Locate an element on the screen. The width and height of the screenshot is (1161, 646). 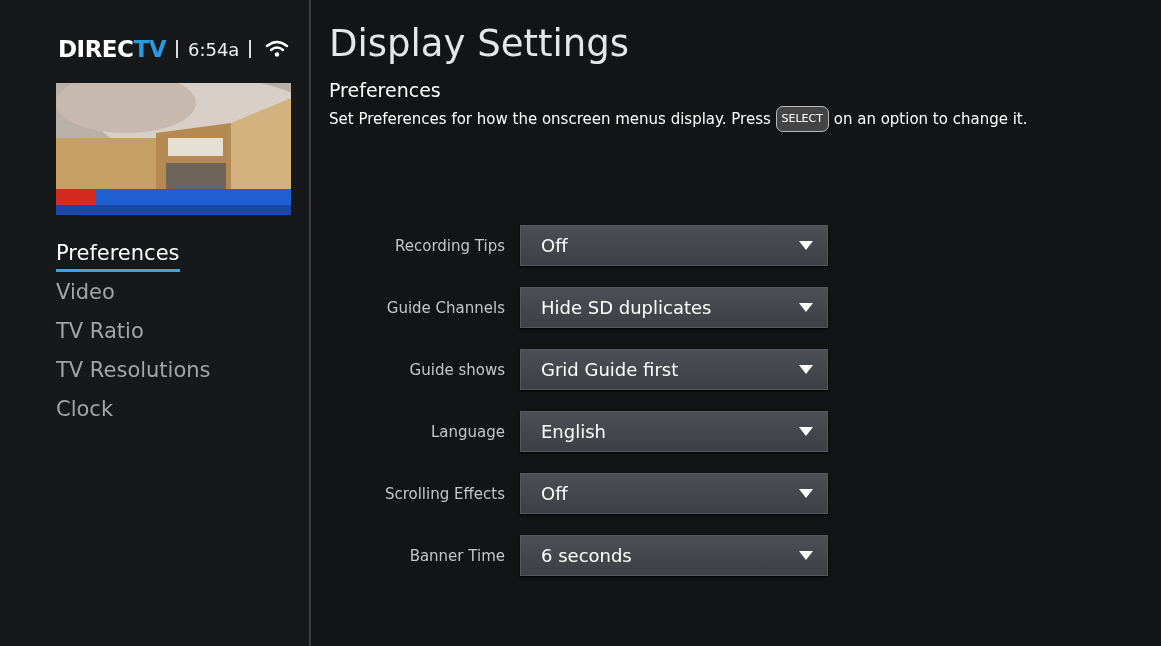
menu-item: Clock is located at coordinates (85, 412).